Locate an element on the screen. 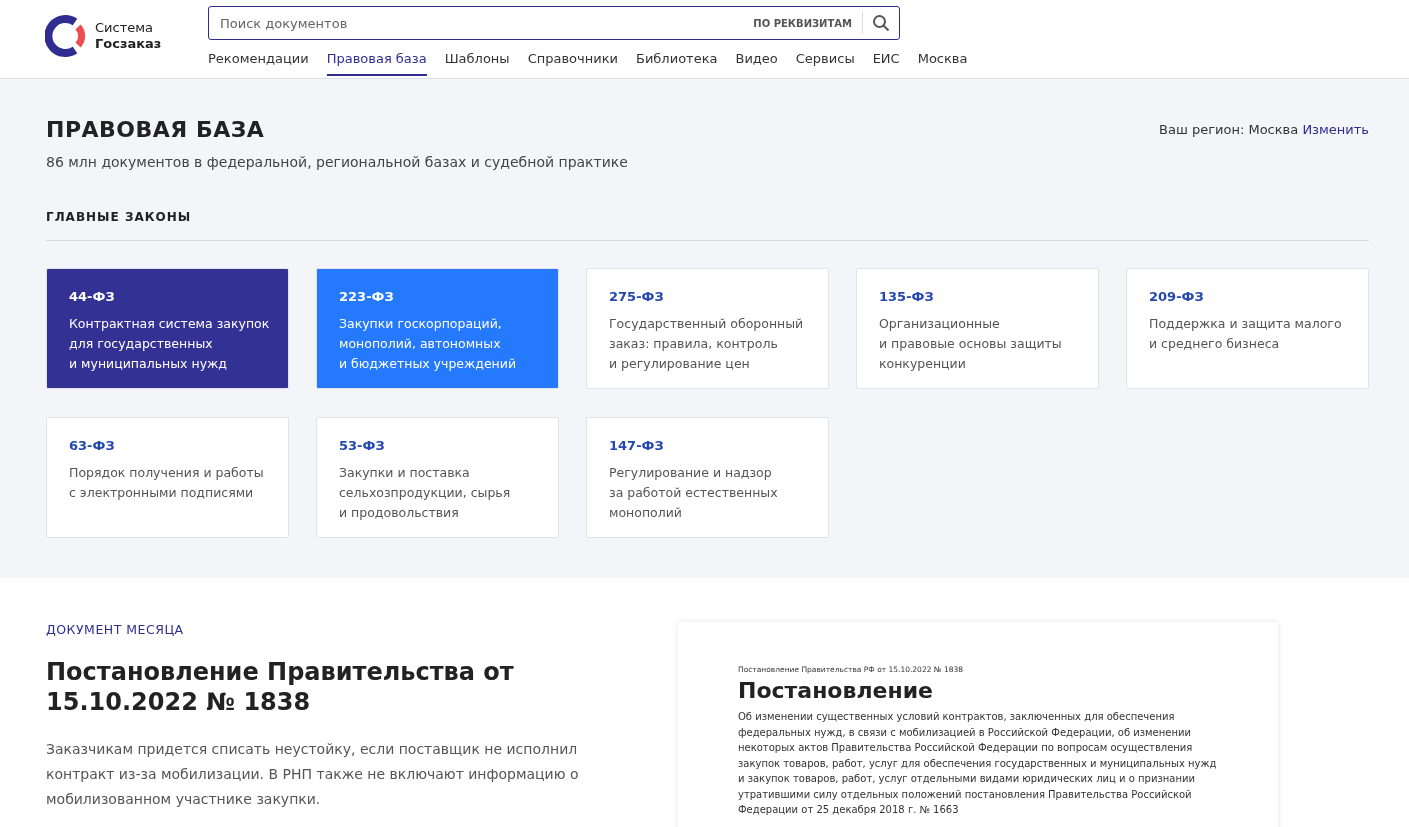 Image resolution: width=1409 pixels, height=827 pixels. nav-tab: Рекомендации is located at coordinates (258, 63).